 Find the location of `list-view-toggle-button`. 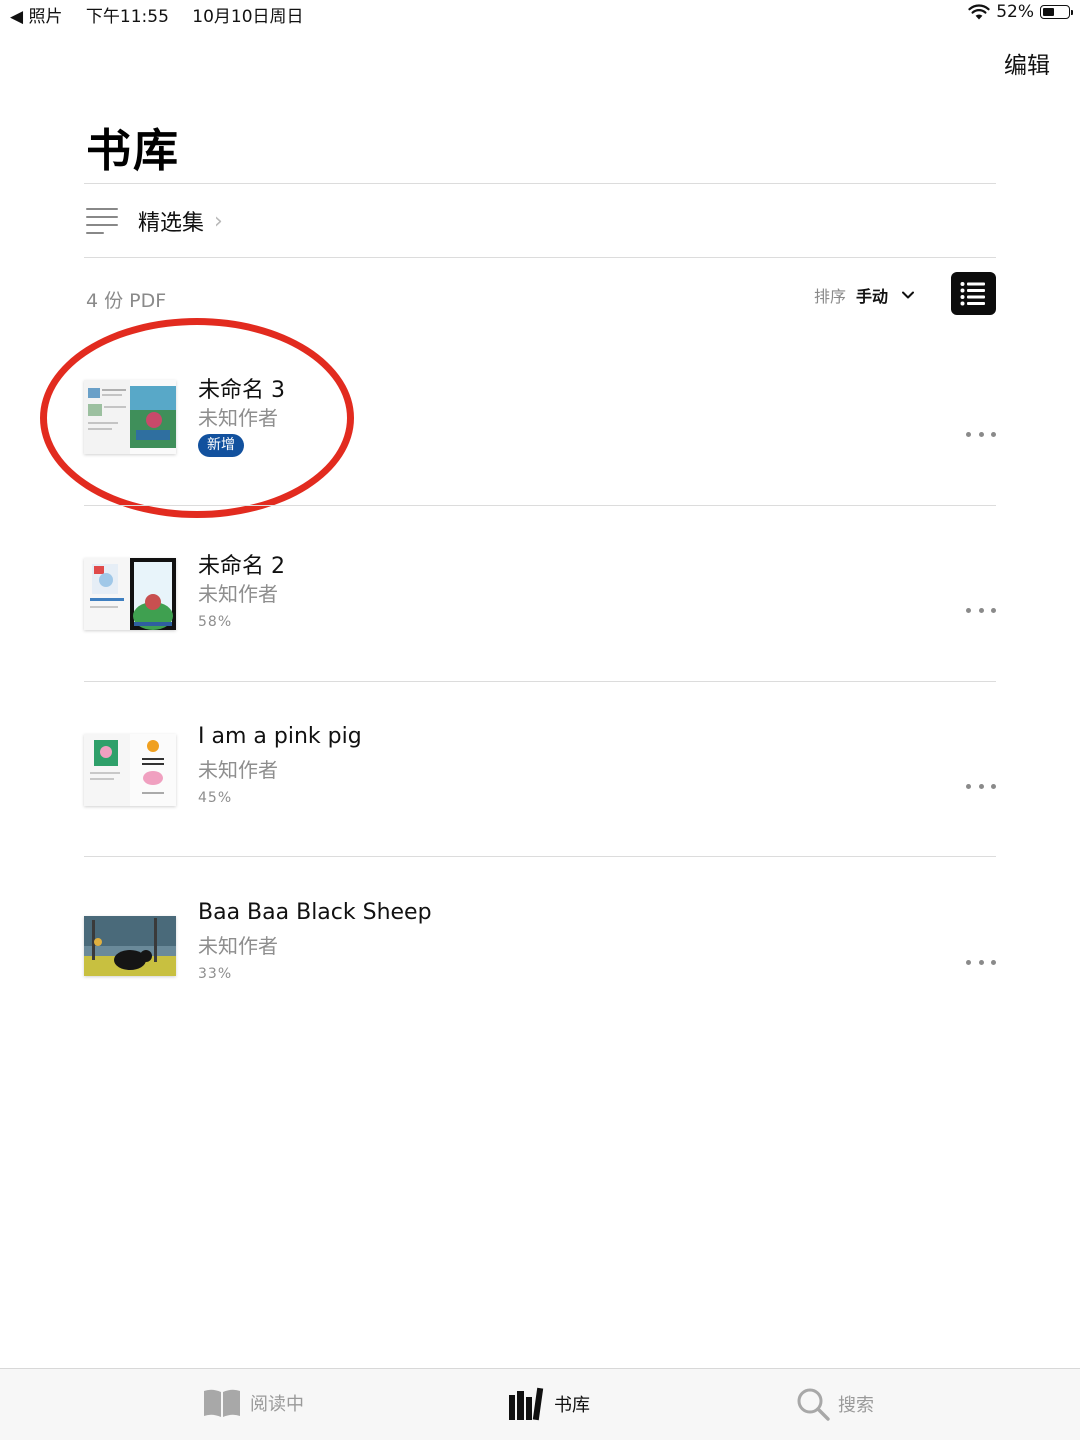

list-view-toggle-button is located at coordinates (973, 293).